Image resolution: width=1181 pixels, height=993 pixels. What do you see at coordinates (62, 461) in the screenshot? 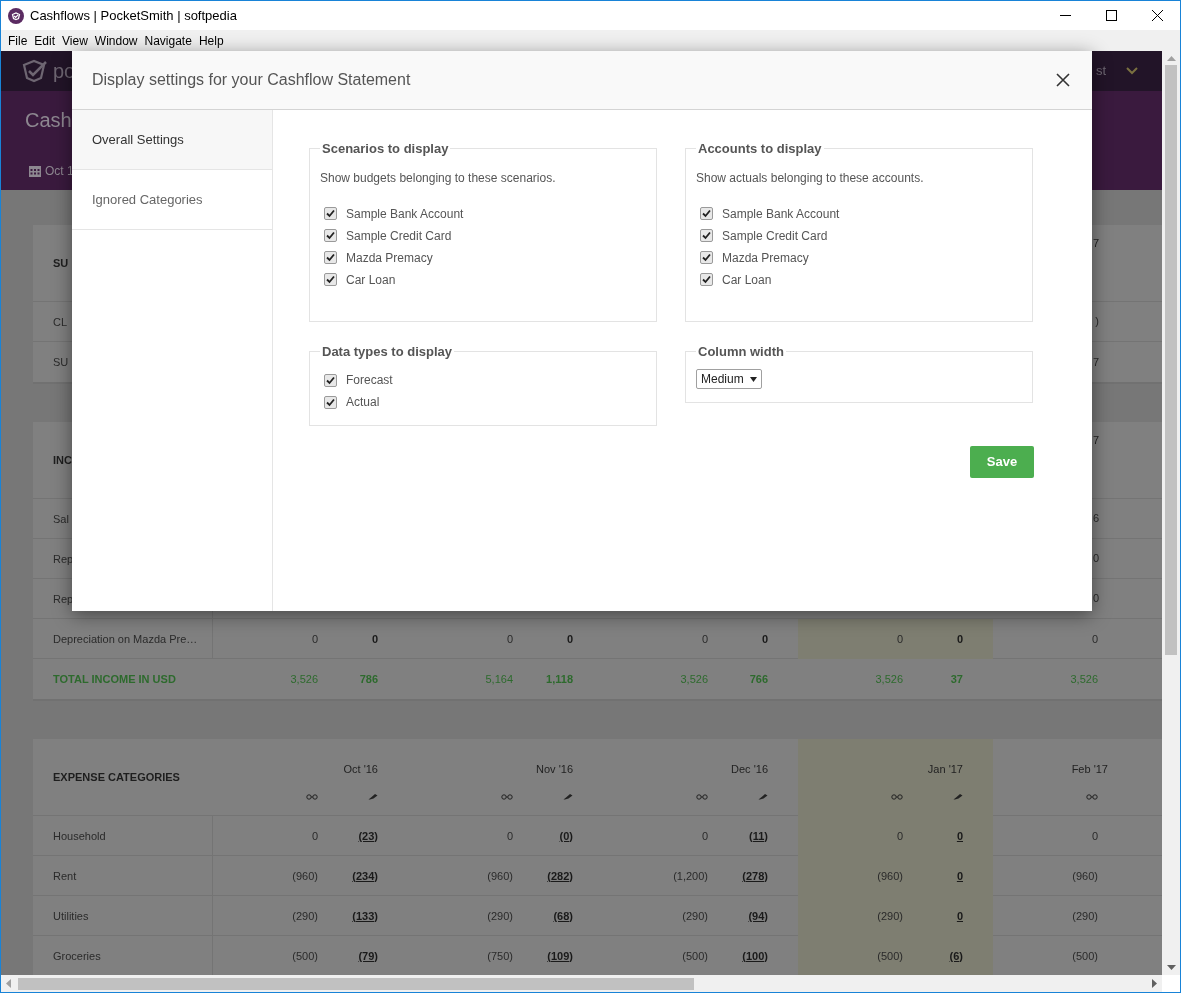
I see `section-heading: INC` at bounding box center [62, 461].